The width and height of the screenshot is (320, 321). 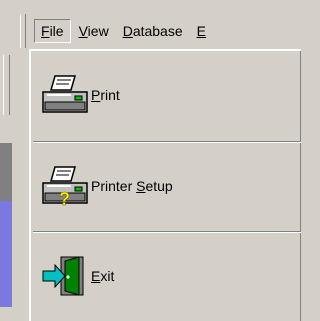 What do you see at coordinates (25, 31) in the screenshot?
I see `menubar-grip-shadow` at bounding box center [25, 31].